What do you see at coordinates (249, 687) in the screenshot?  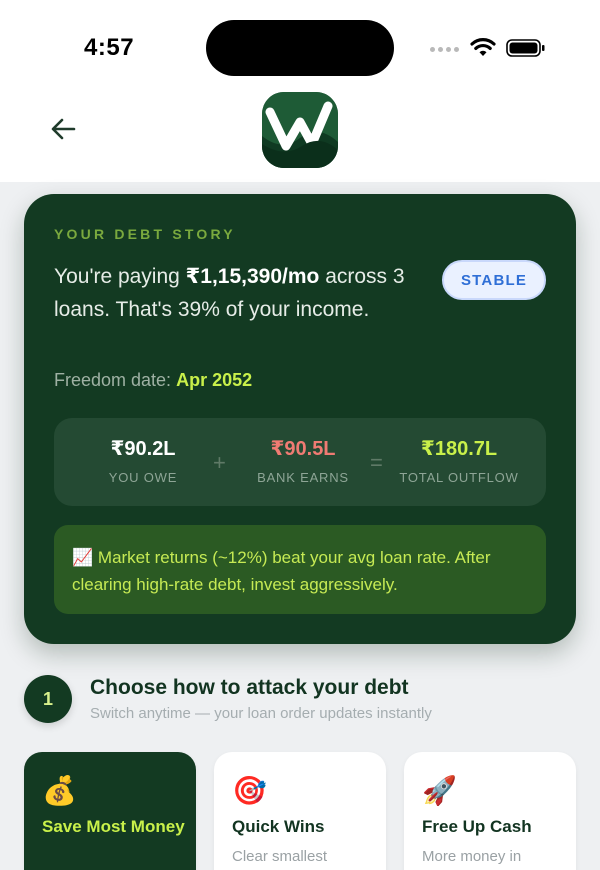 I see `step-title: Choose how to attack your debt` at bounding box center [249, 687].